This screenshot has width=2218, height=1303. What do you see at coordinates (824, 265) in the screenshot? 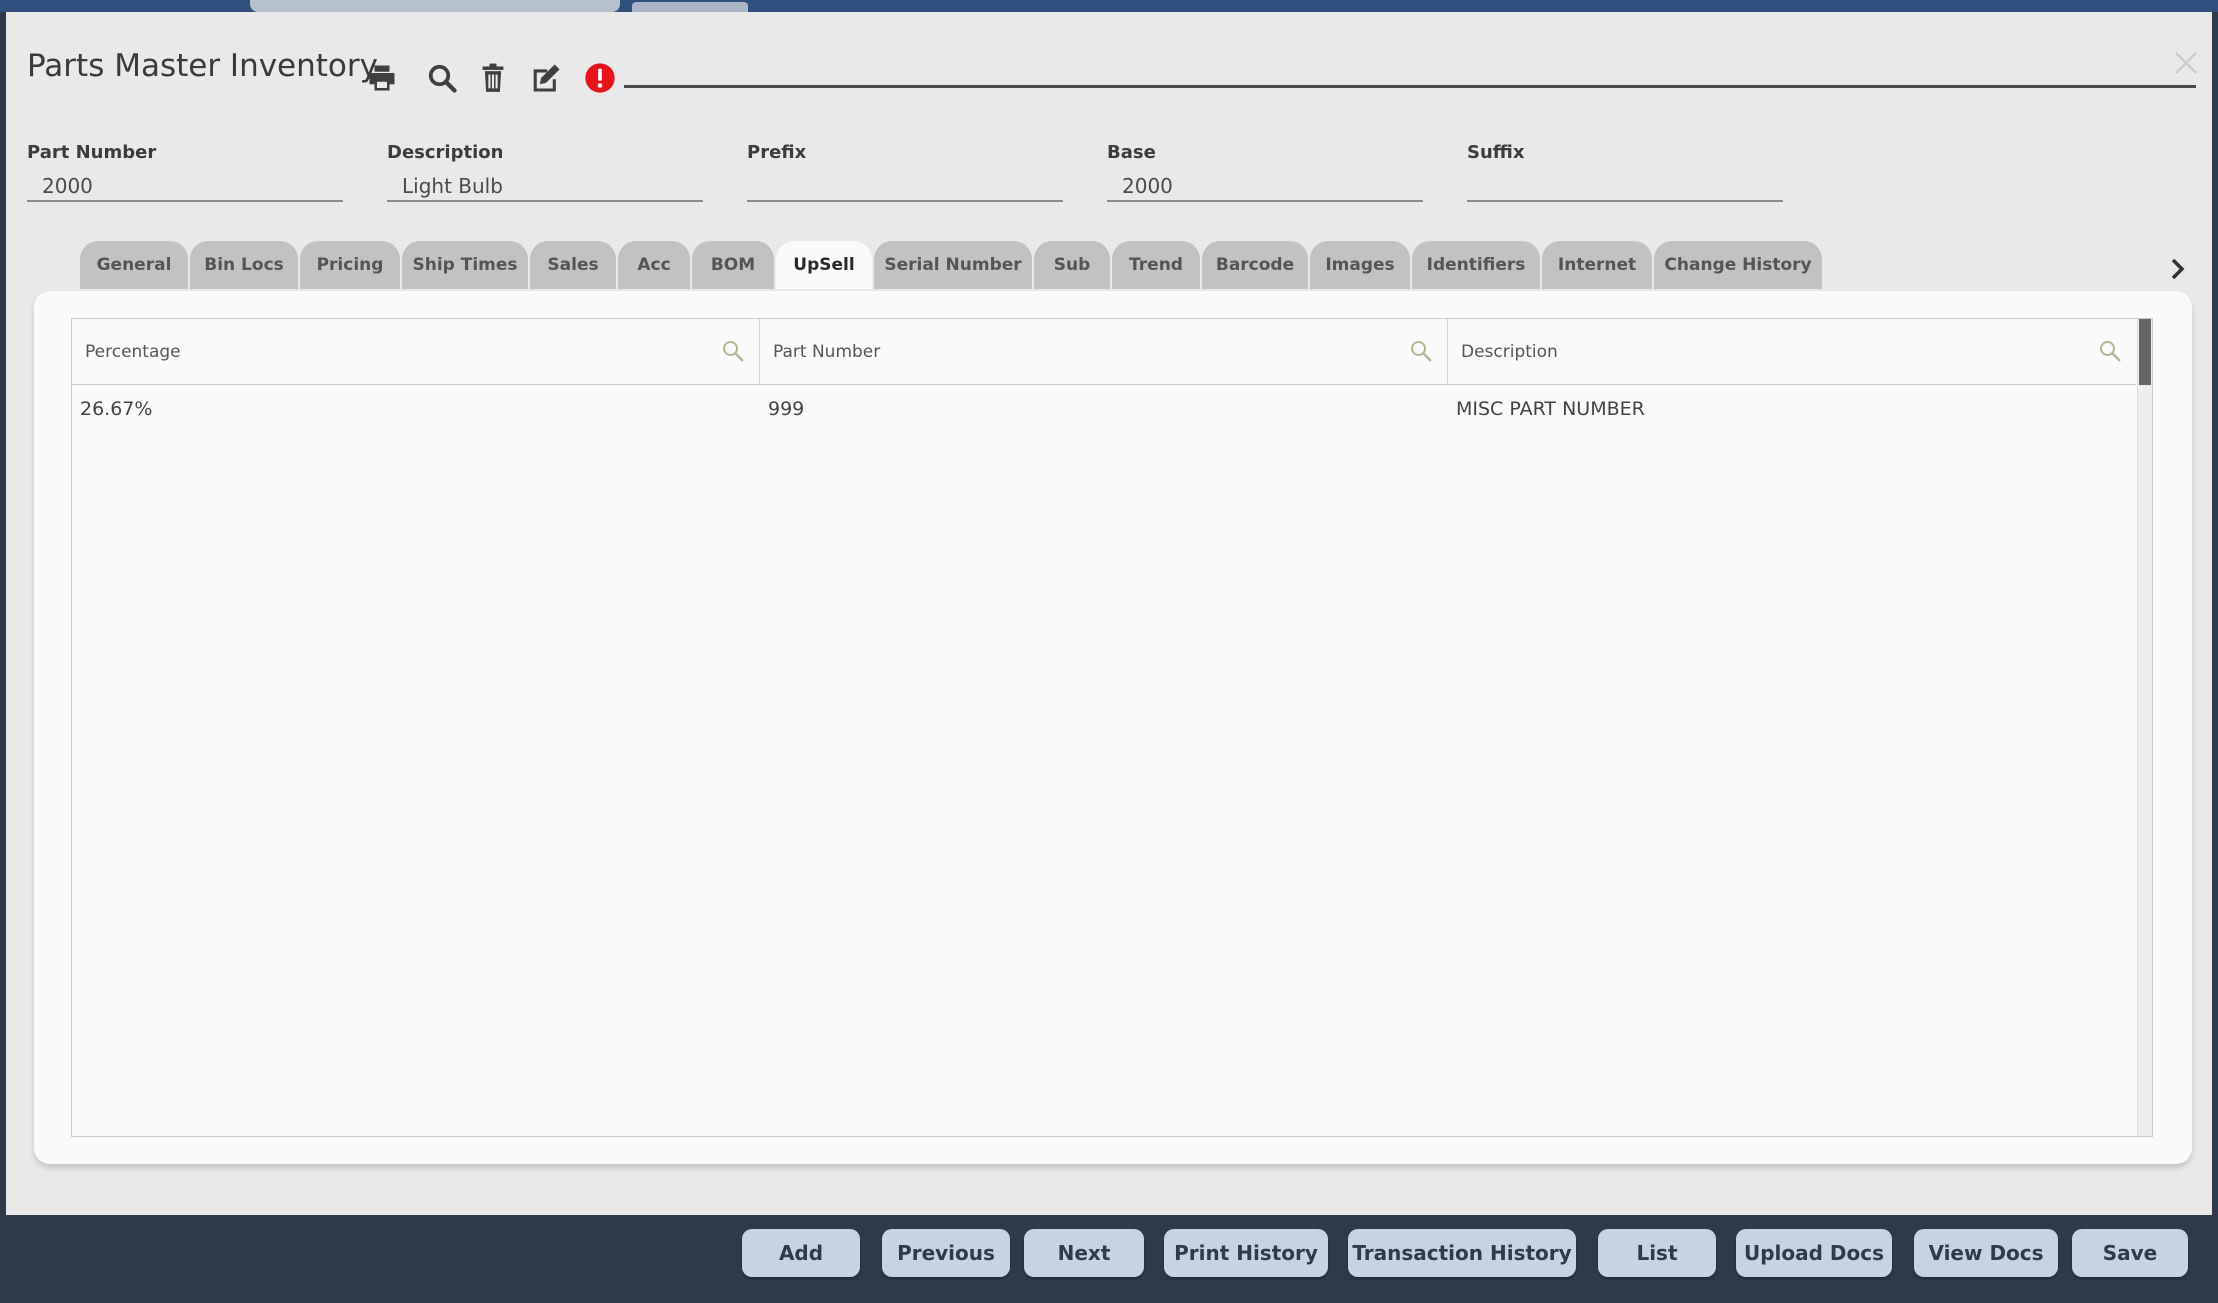
I see `tab-upsell: UpSell` at bounding box center [824, 265].